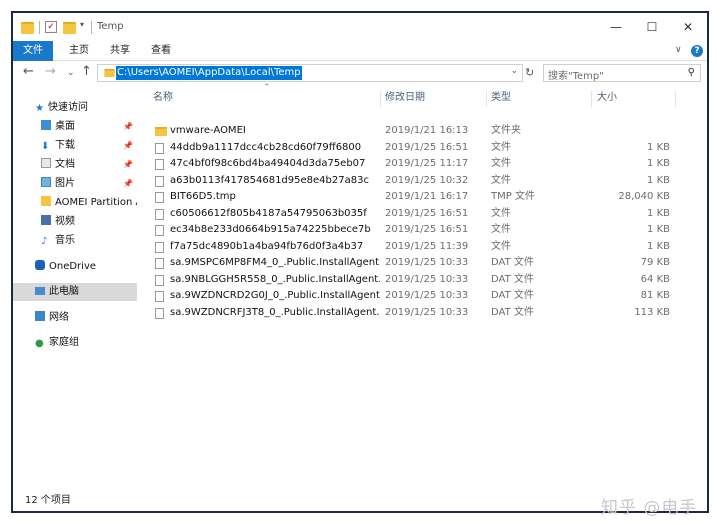 This screenshot has width=720, height=525. Describe the element at coordinates (203, 196) in the screenshot. I see `file-name: BIT66D5.tmp` at that location.